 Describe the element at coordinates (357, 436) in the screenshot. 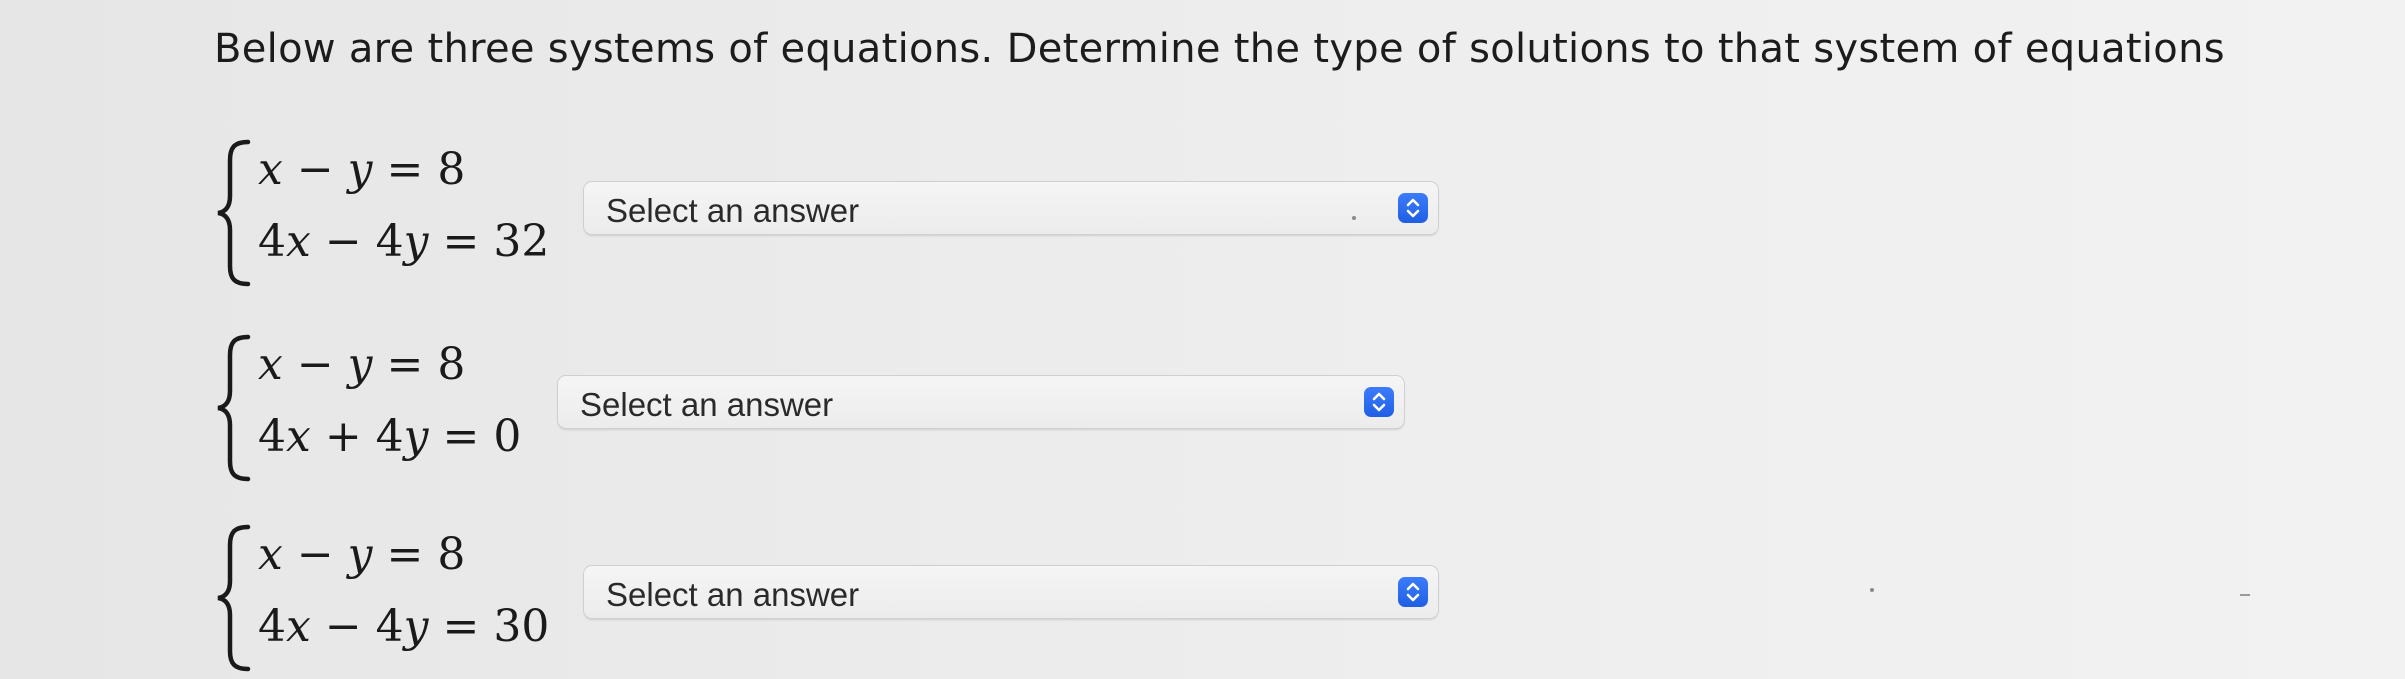

I see `operator-coefficient: + 4` at that location.